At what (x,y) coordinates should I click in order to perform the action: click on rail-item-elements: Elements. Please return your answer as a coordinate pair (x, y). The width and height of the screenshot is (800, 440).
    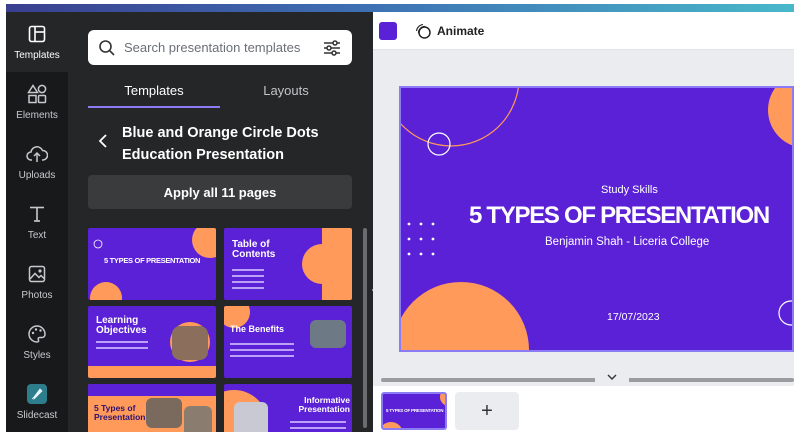
    Looking at the image, I should click on (37, 102).